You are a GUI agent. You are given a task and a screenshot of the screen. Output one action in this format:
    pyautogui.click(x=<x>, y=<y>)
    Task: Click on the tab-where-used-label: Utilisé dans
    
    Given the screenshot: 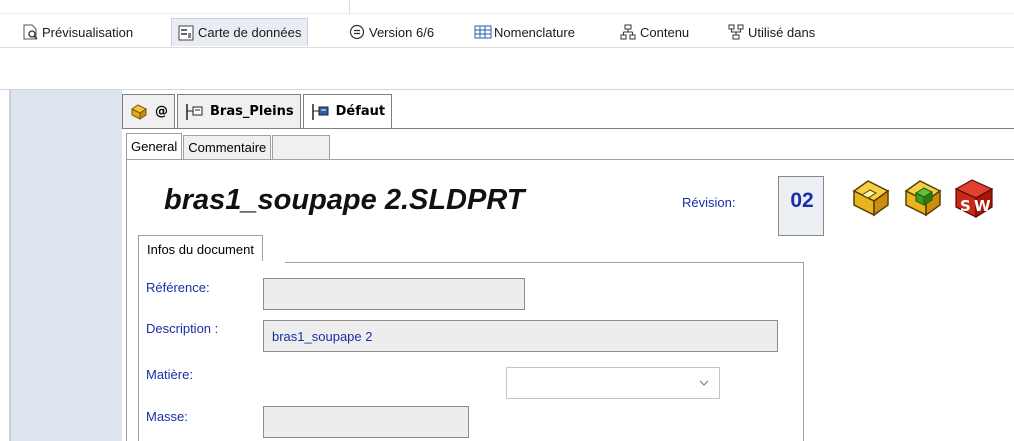 What is the action you would take?
    pyautogui.click(x=782, y=32)
    